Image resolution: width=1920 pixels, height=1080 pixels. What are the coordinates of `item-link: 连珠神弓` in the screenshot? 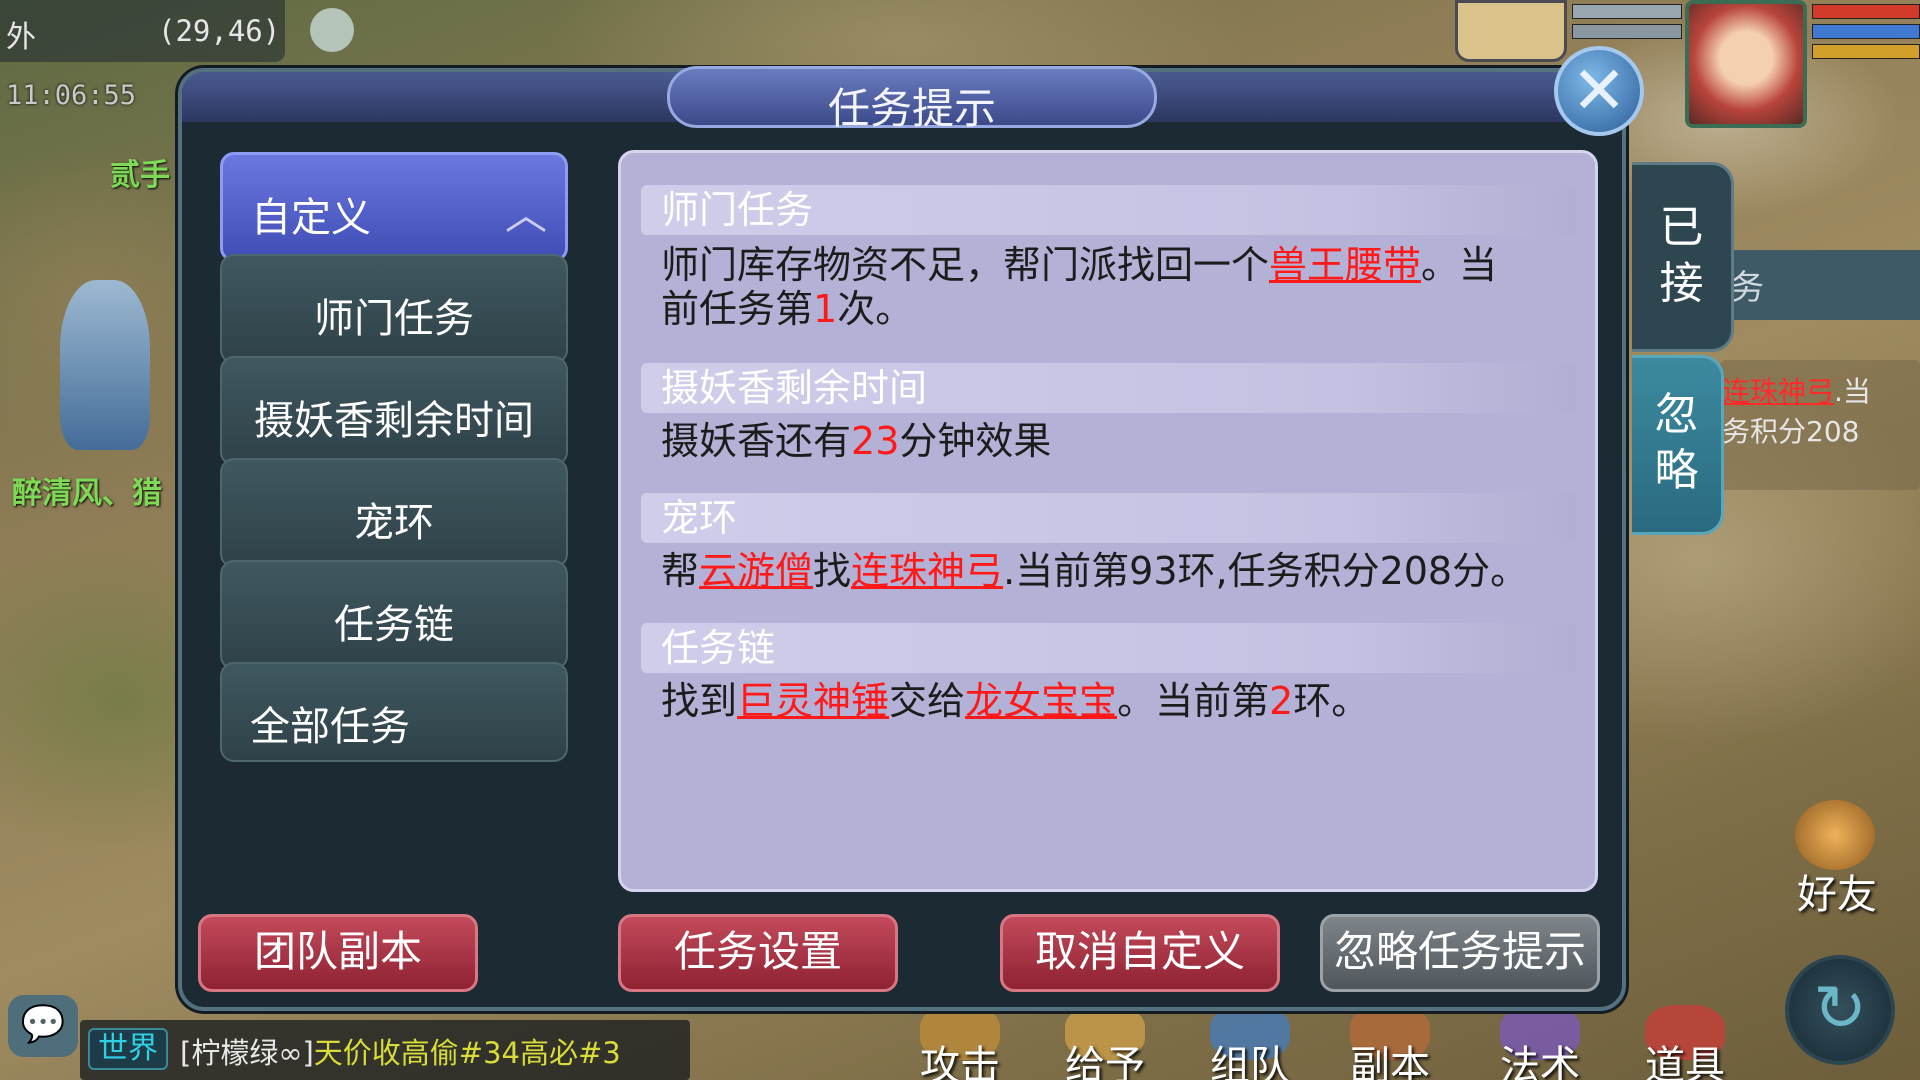 It's located at (927, 571).